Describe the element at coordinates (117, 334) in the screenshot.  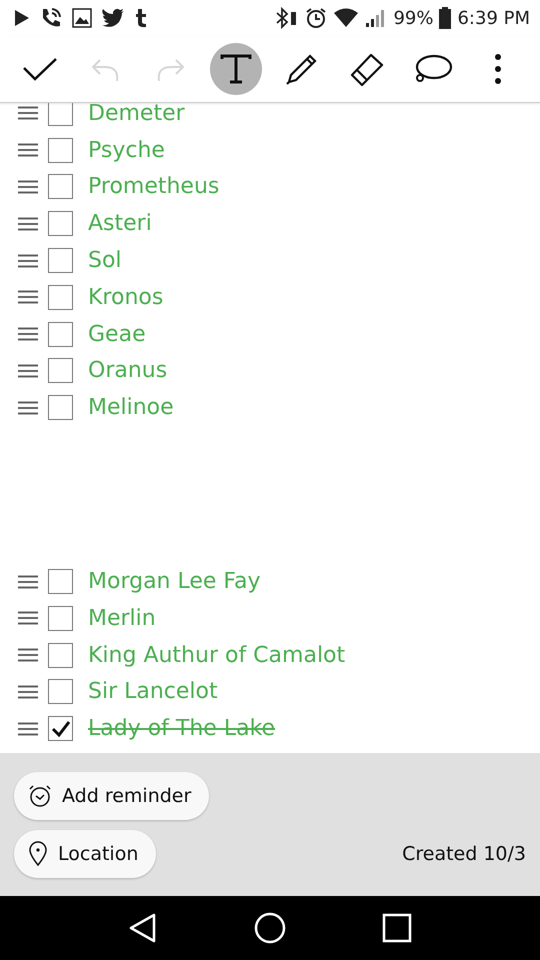
I see `list-item-text: Geae` at that location.